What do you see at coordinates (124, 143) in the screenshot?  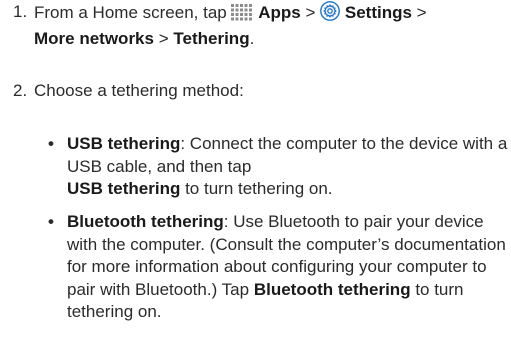 I see `bullet-title: USB tethering` at bounding box center [124, 143].